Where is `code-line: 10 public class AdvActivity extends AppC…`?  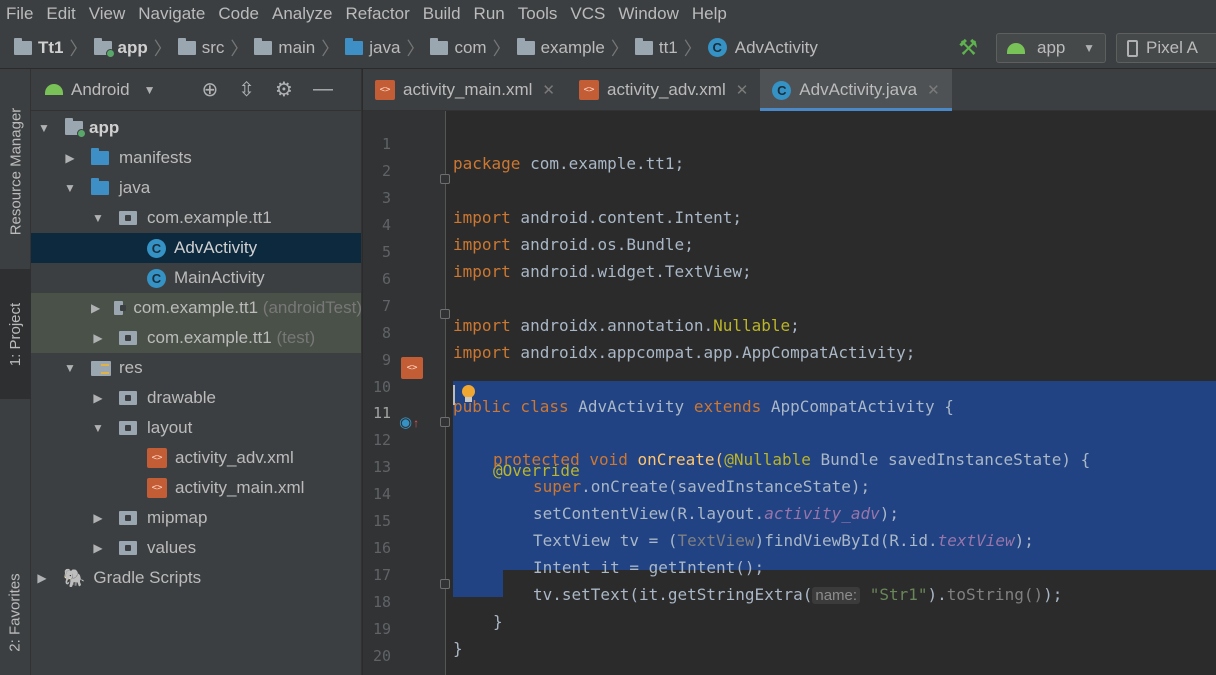 code-line: 10 public class AdvActivity extends AppC… is located at coordinates (789, 385).